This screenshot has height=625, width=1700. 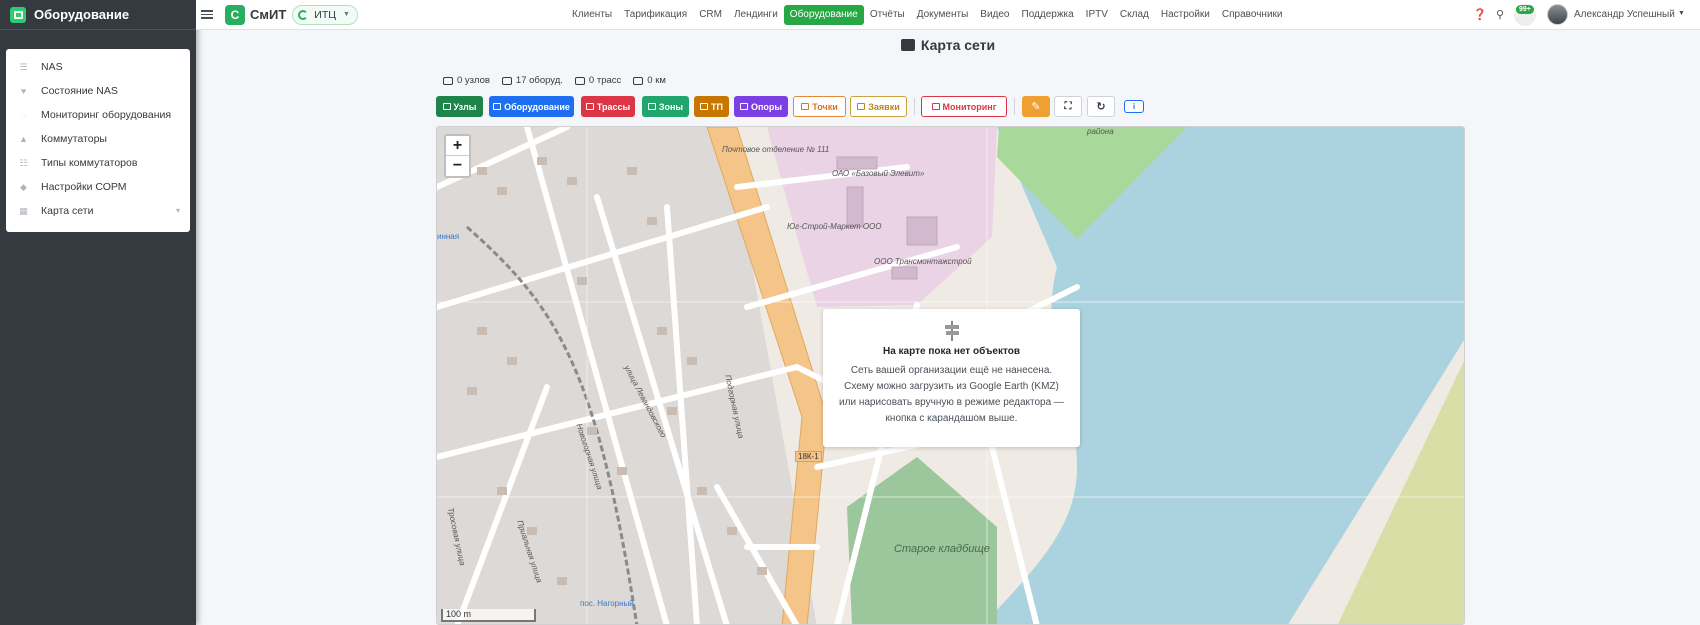 I want to click on app-logo-text: СмИТ, so click(x=268, y=14).